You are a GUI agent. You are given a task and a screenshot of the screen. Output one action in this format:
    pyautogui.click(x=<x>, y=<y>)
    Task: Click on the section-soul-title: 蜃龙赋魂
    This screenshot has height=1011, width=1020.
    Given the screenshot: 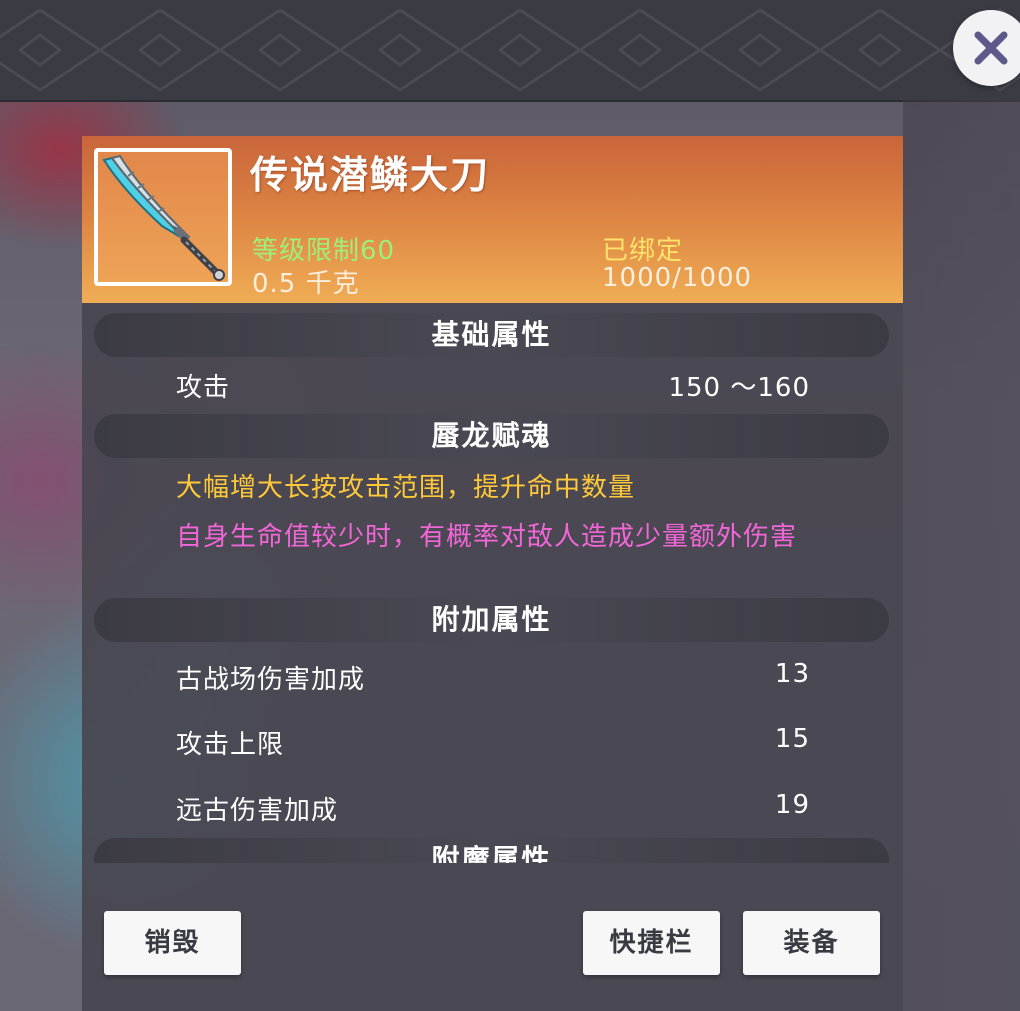 What is the action you would take?
    pyautogui.click(x=491, y=436)
    